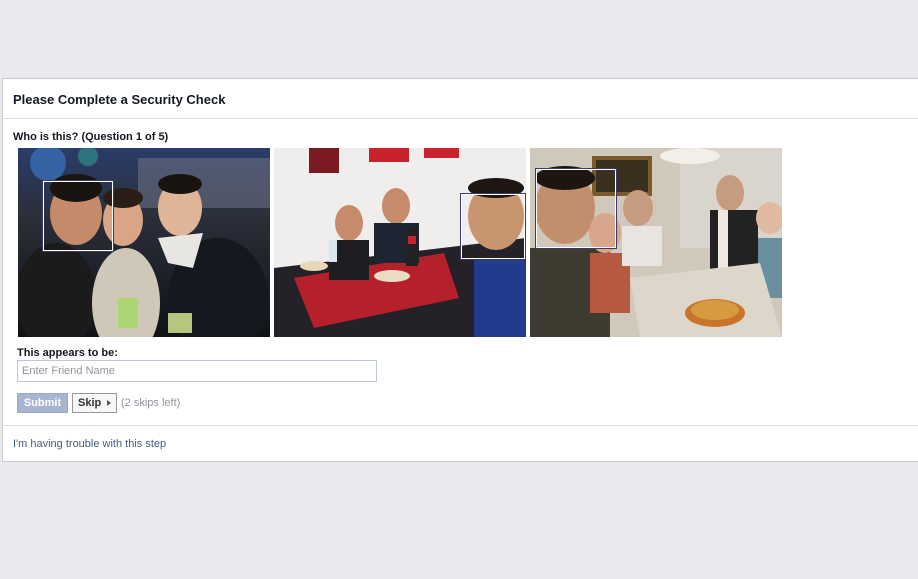 The width and height of the screenshot is (918, 579). What do you see at coordinates (151, 403) in the screenshot?
I see `skips-left-text: (2 skips left)` at bounding box center [151, 403].